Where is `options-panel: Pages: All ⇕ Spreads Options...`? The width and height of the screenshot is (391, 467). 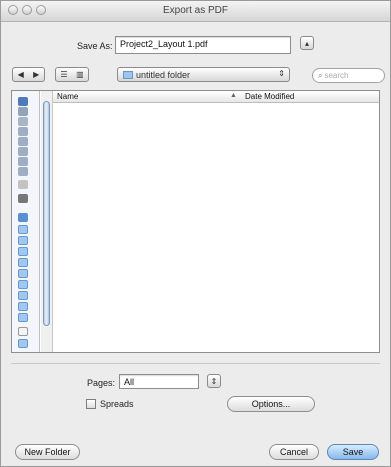
options-panel: Pages: All ⇕ Spreads Options... is located at coordinates (195, 396).